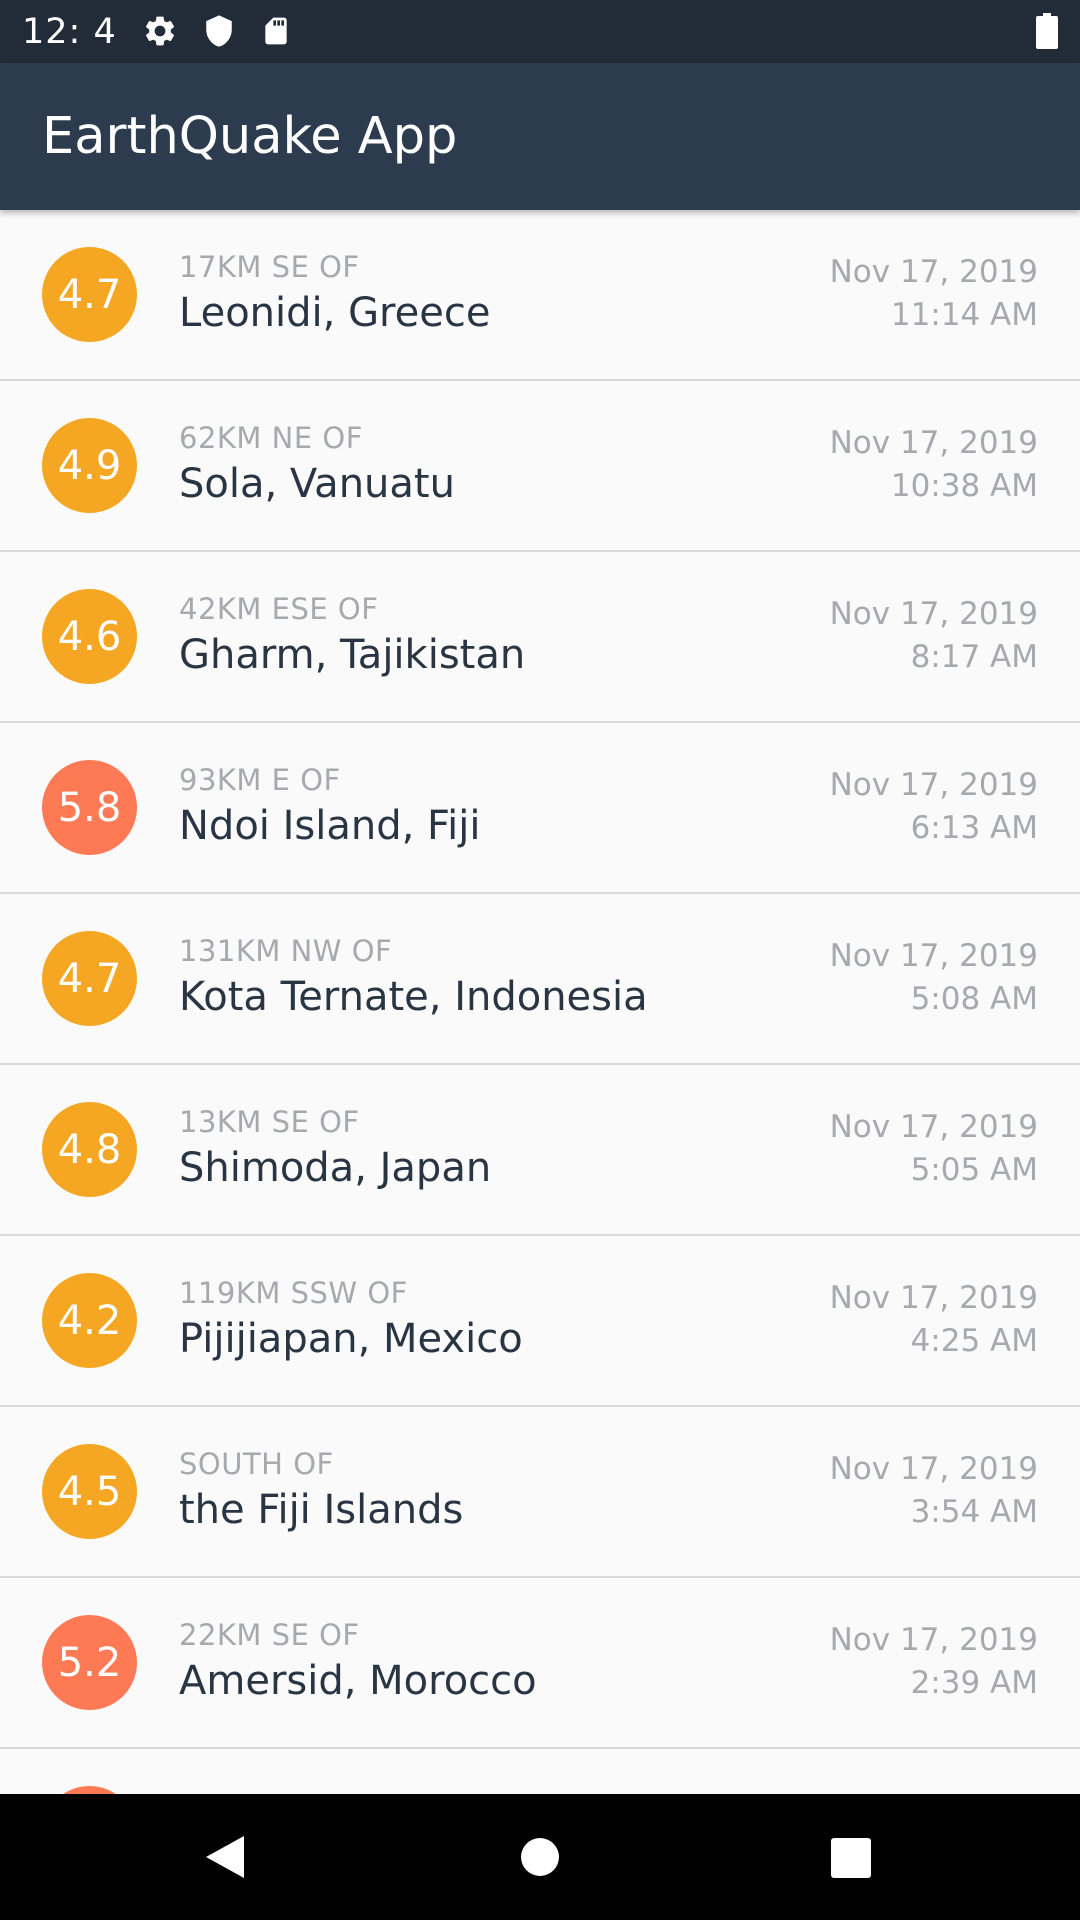 Image resolution: width=1080 pixels, height=1920 pixels. What do you see at coordinates (540, 31) in the screenshot?
I see `status-bar: 12: 4` at bounding box center [540, 31].